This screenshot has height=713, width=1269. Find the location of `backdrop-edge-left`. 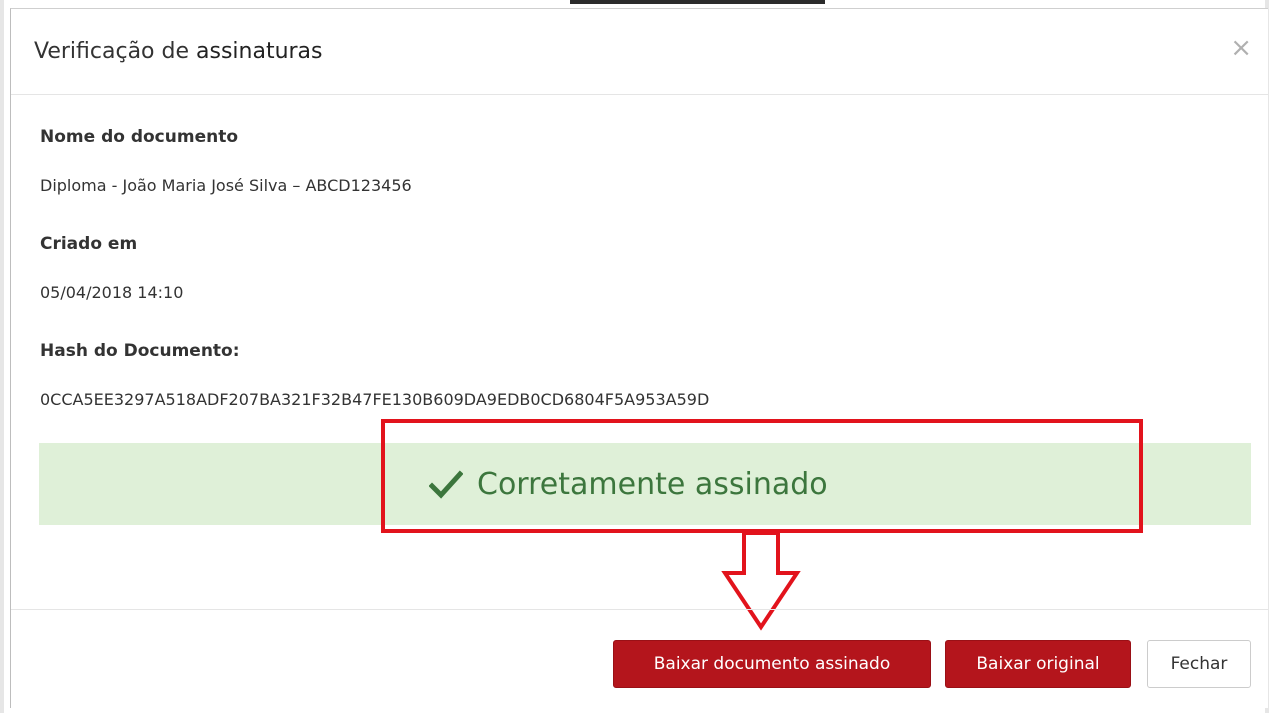

backdrop-edge-left is located at coordinates (2, 356).